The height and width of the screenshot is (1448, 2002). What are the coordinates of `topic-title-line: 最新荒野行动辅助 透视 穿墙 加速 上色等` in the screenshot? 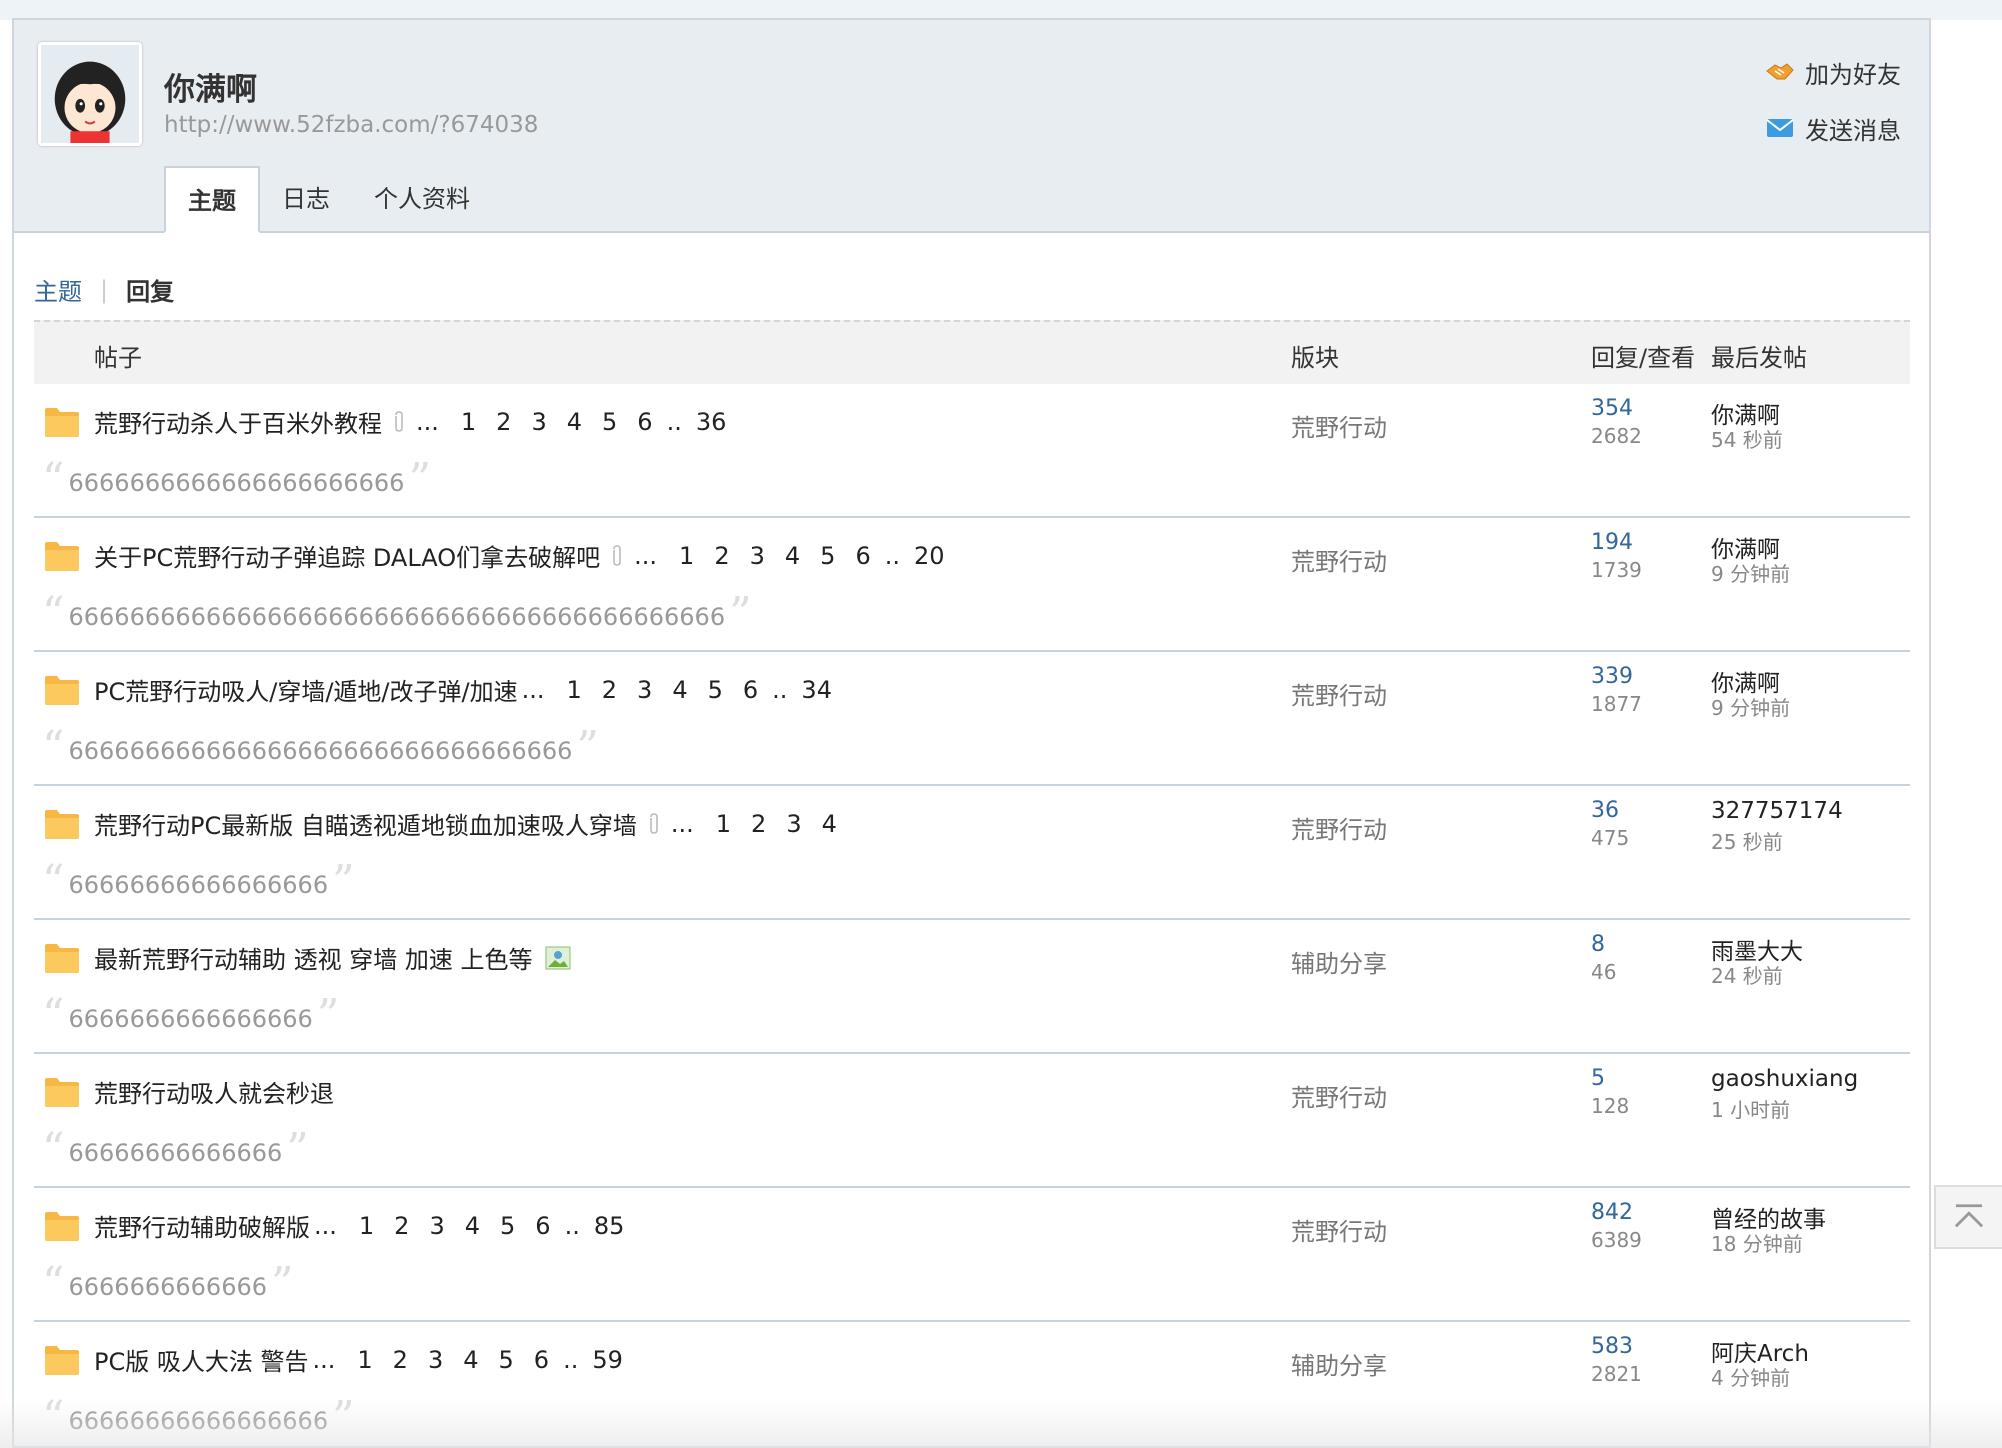 It's located at (332, 957).